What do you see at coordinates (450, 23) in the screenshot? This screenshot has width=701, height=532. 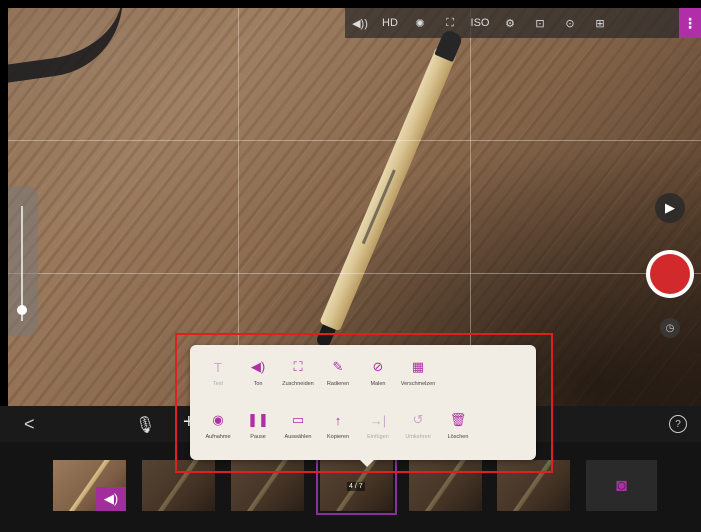 I see `focus-icon: ⛶` at bounding box center [450, 23].